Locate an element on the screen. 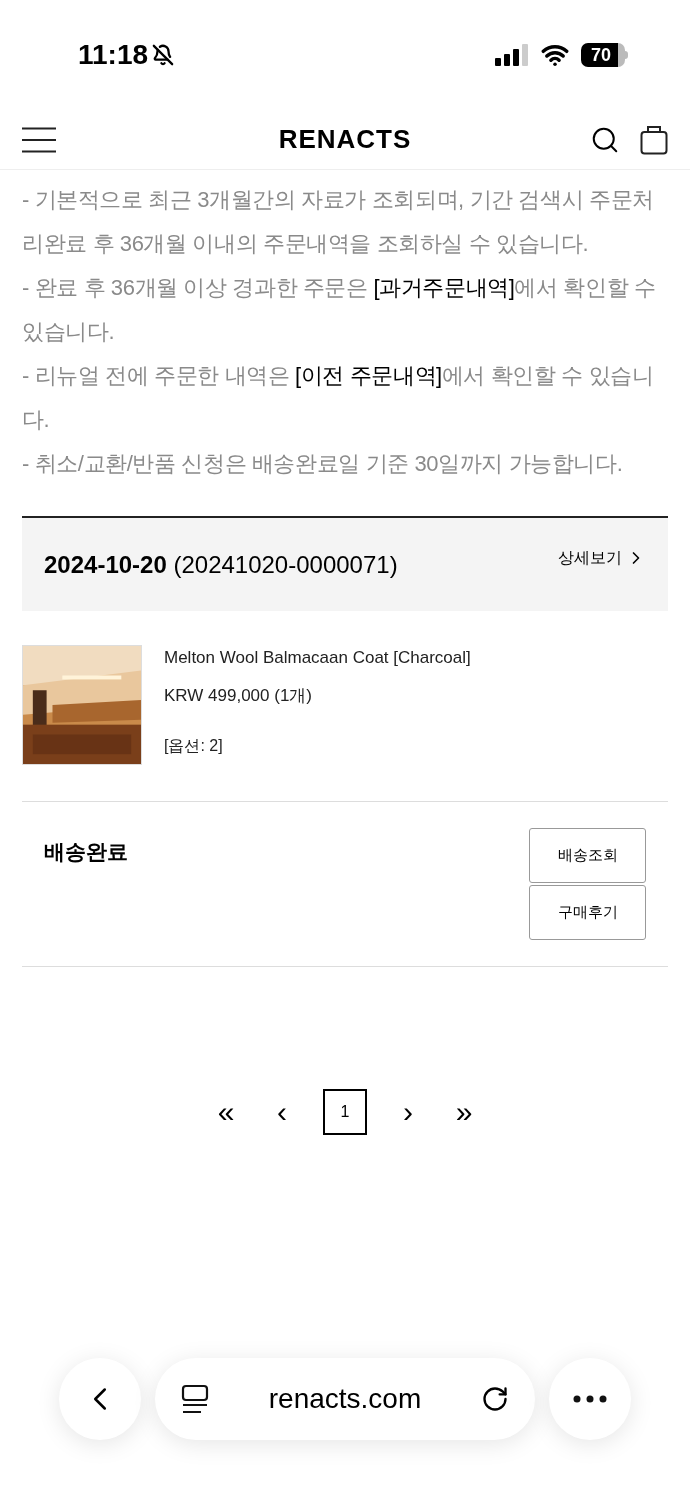 The height and width of the screenshot is (1500, 690). first-page-button: « is located at coordinates (226, 1112).